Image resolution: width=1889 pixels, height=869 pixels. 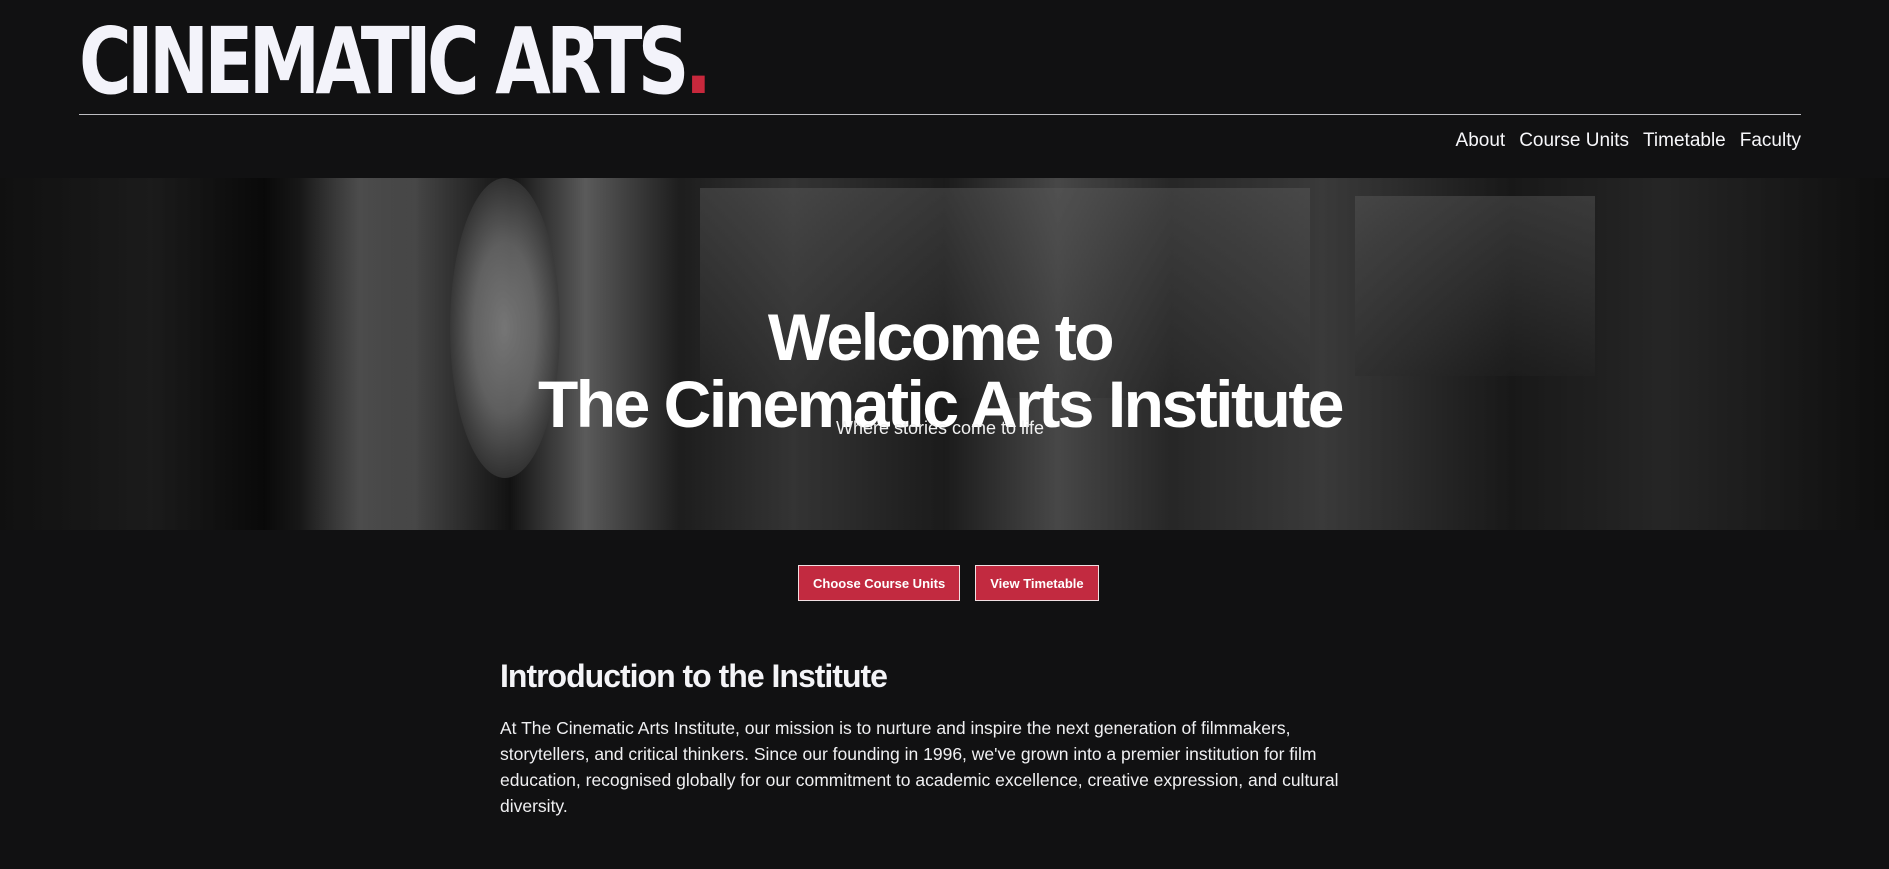 I want to click on cta-buttons: Choose Course Units View Timetable, so click(x=948, y=583).